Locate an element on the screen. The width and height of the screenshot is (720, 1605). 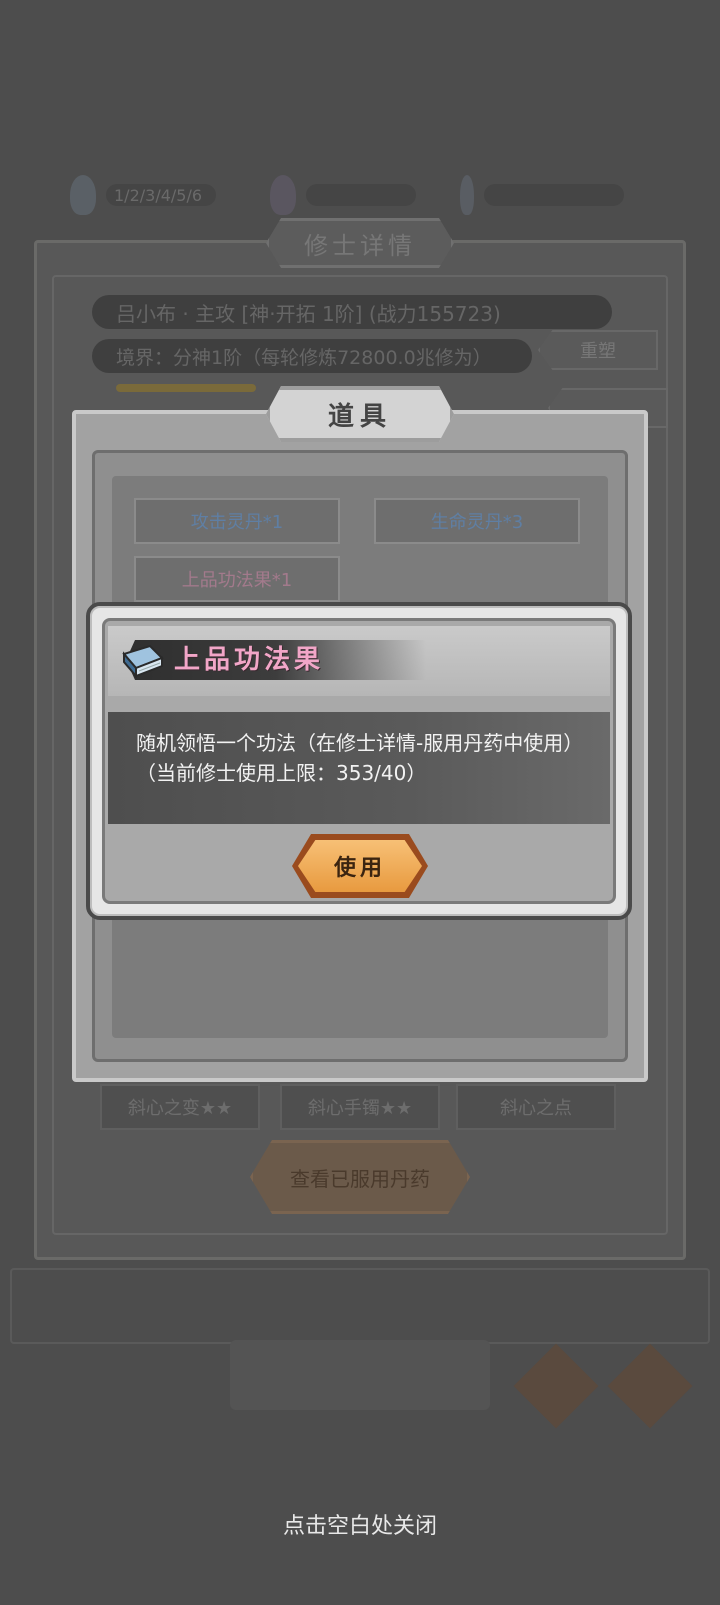
resource-item-1: 1/2/3/4/5/6 is located at coordinates (143, 195).